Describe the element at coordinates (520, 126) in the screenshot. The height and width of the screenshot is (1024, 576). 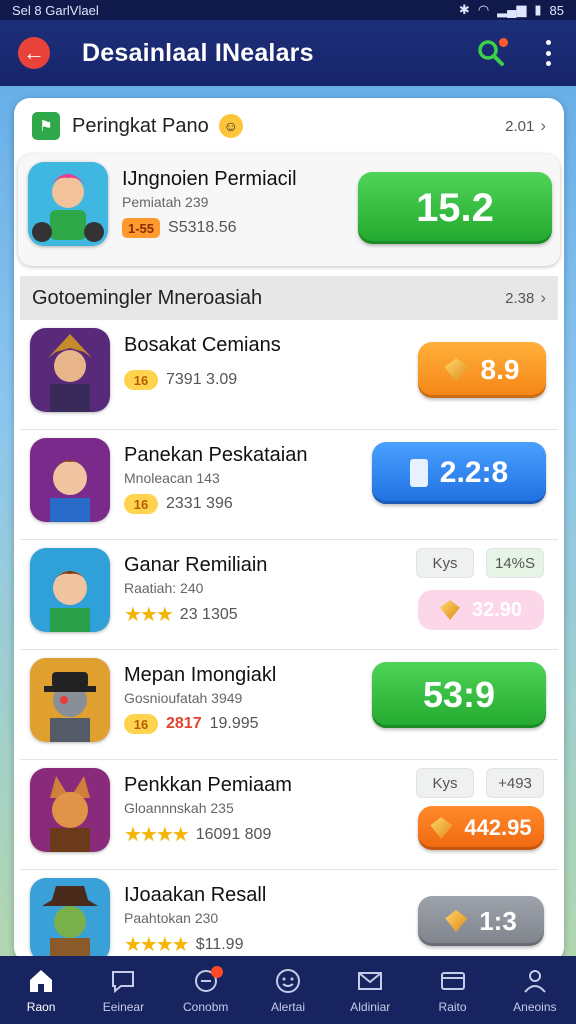
I see `section-meta-value: 2.01` at that location.